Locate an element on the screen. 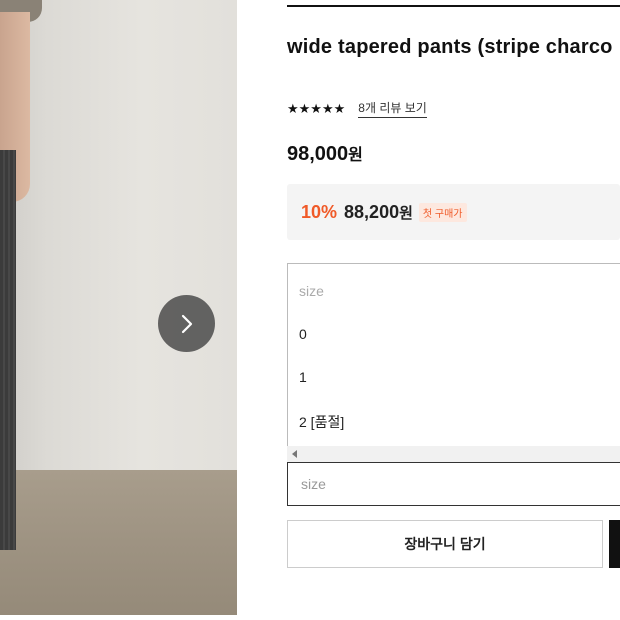 Image resolution: width=620 pixels, height=620 pixels. discount-price-number: 88,200 is located at coordinates (372, 211).